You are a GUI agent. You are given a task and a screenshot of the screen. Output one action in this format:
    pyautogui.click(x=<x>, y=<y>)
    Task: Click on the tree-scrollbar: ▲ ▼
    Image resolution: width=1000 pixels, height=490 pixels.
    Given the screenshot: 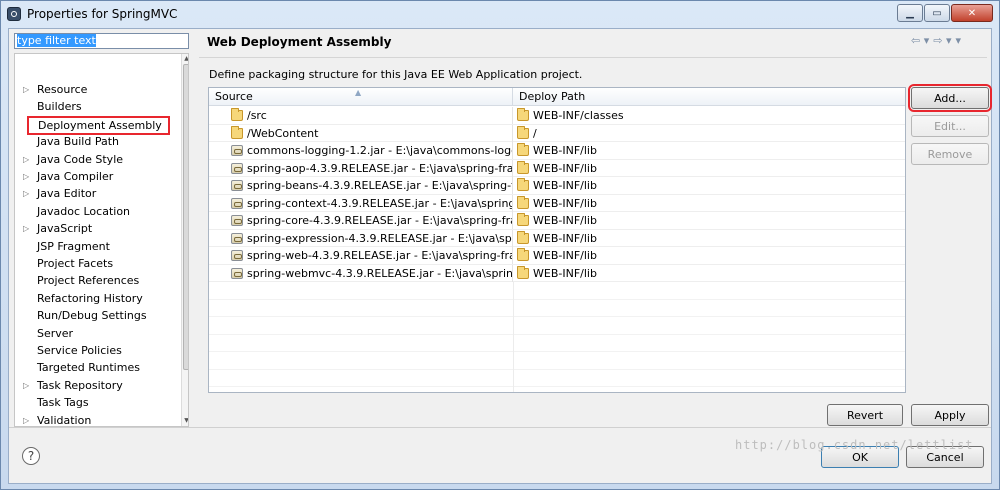 What is the action you would take?
    pyautogui.click(x=184, y=240)
    